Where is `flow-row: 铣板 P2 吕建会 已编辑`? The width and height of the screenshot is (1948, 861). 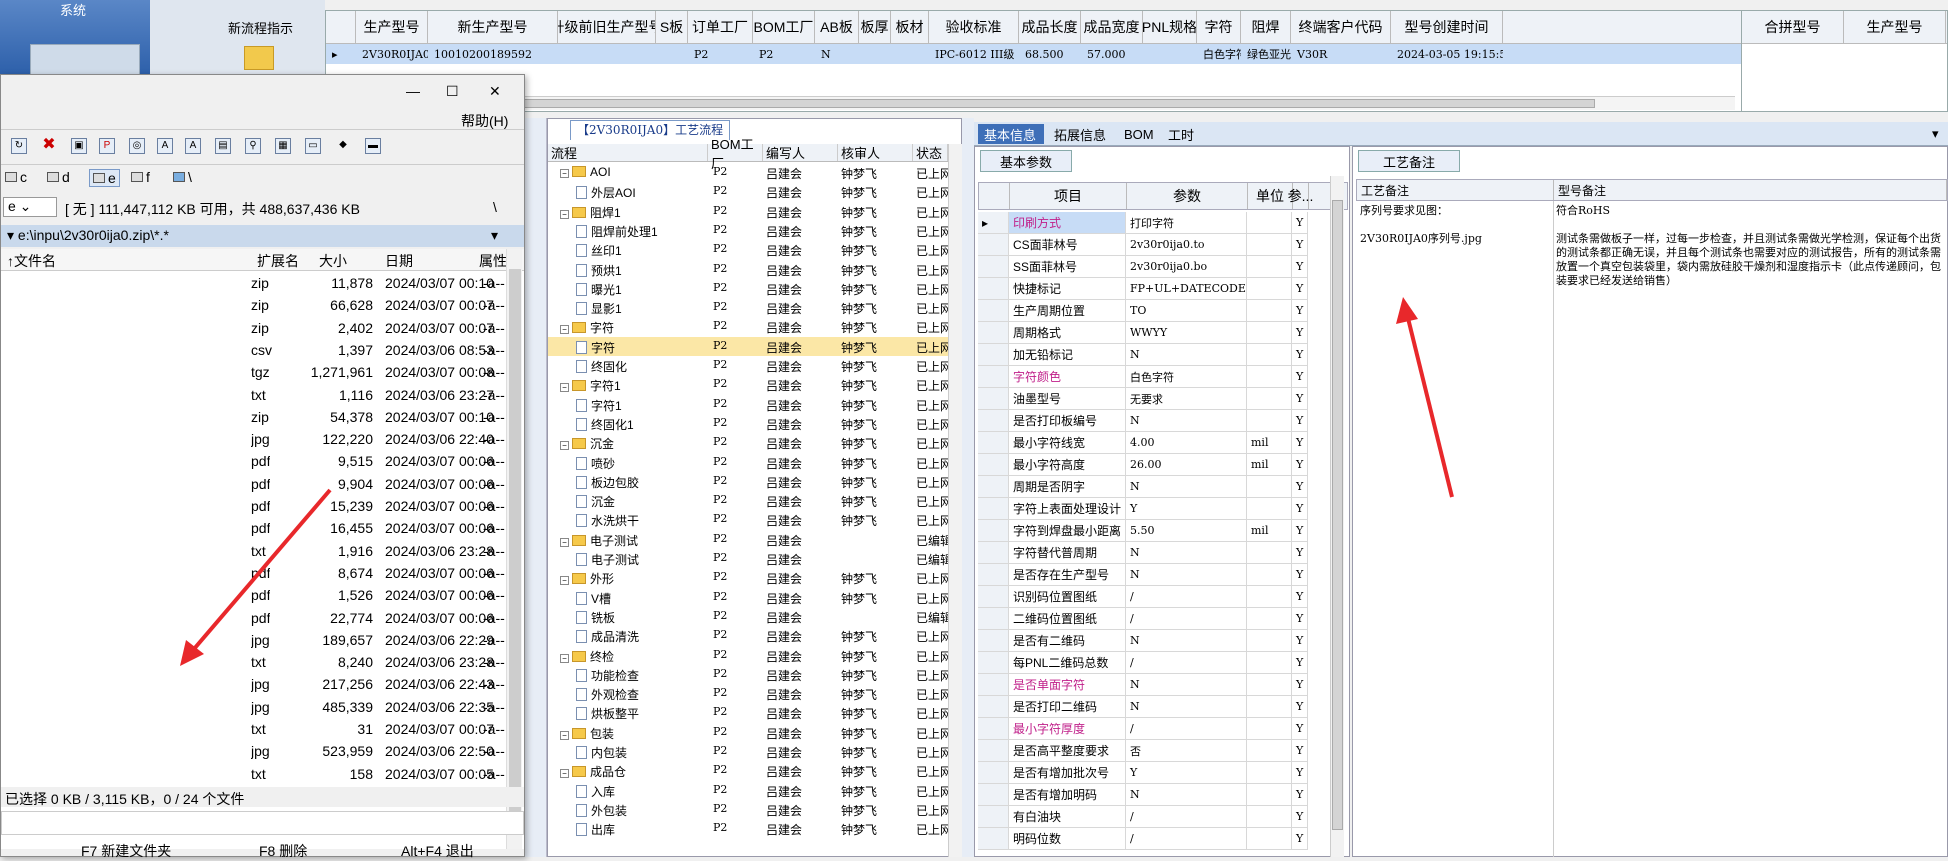
flow-row: 铣板 P2 吕建会 已编辑 is located at coordinates (750, 616).